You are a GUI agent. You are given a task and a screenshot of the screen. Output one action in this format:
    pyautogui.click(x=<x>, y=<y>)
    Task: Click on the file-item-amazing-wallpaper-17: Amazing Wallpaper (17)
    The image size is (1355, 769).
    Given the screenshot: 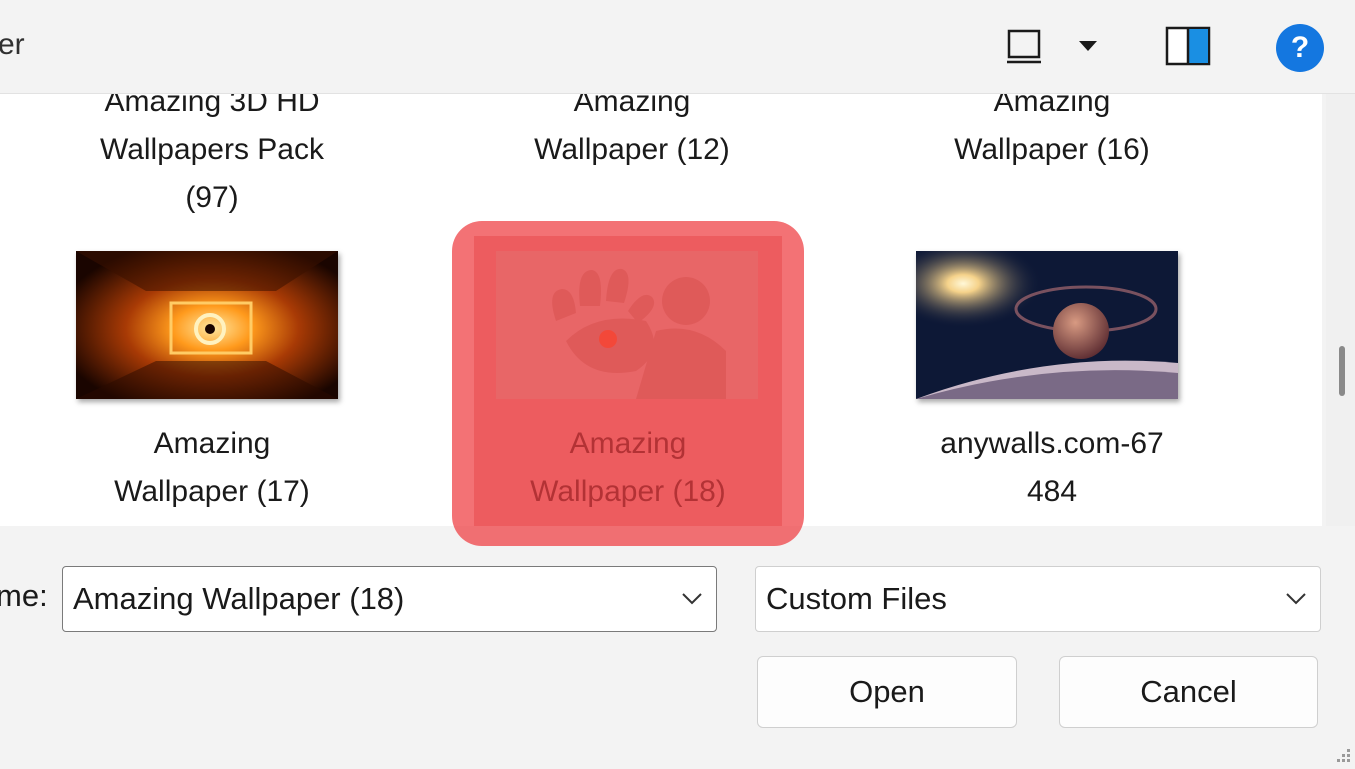 What is the action you would take?
    pyautogui.click(x=212, y=468)
    